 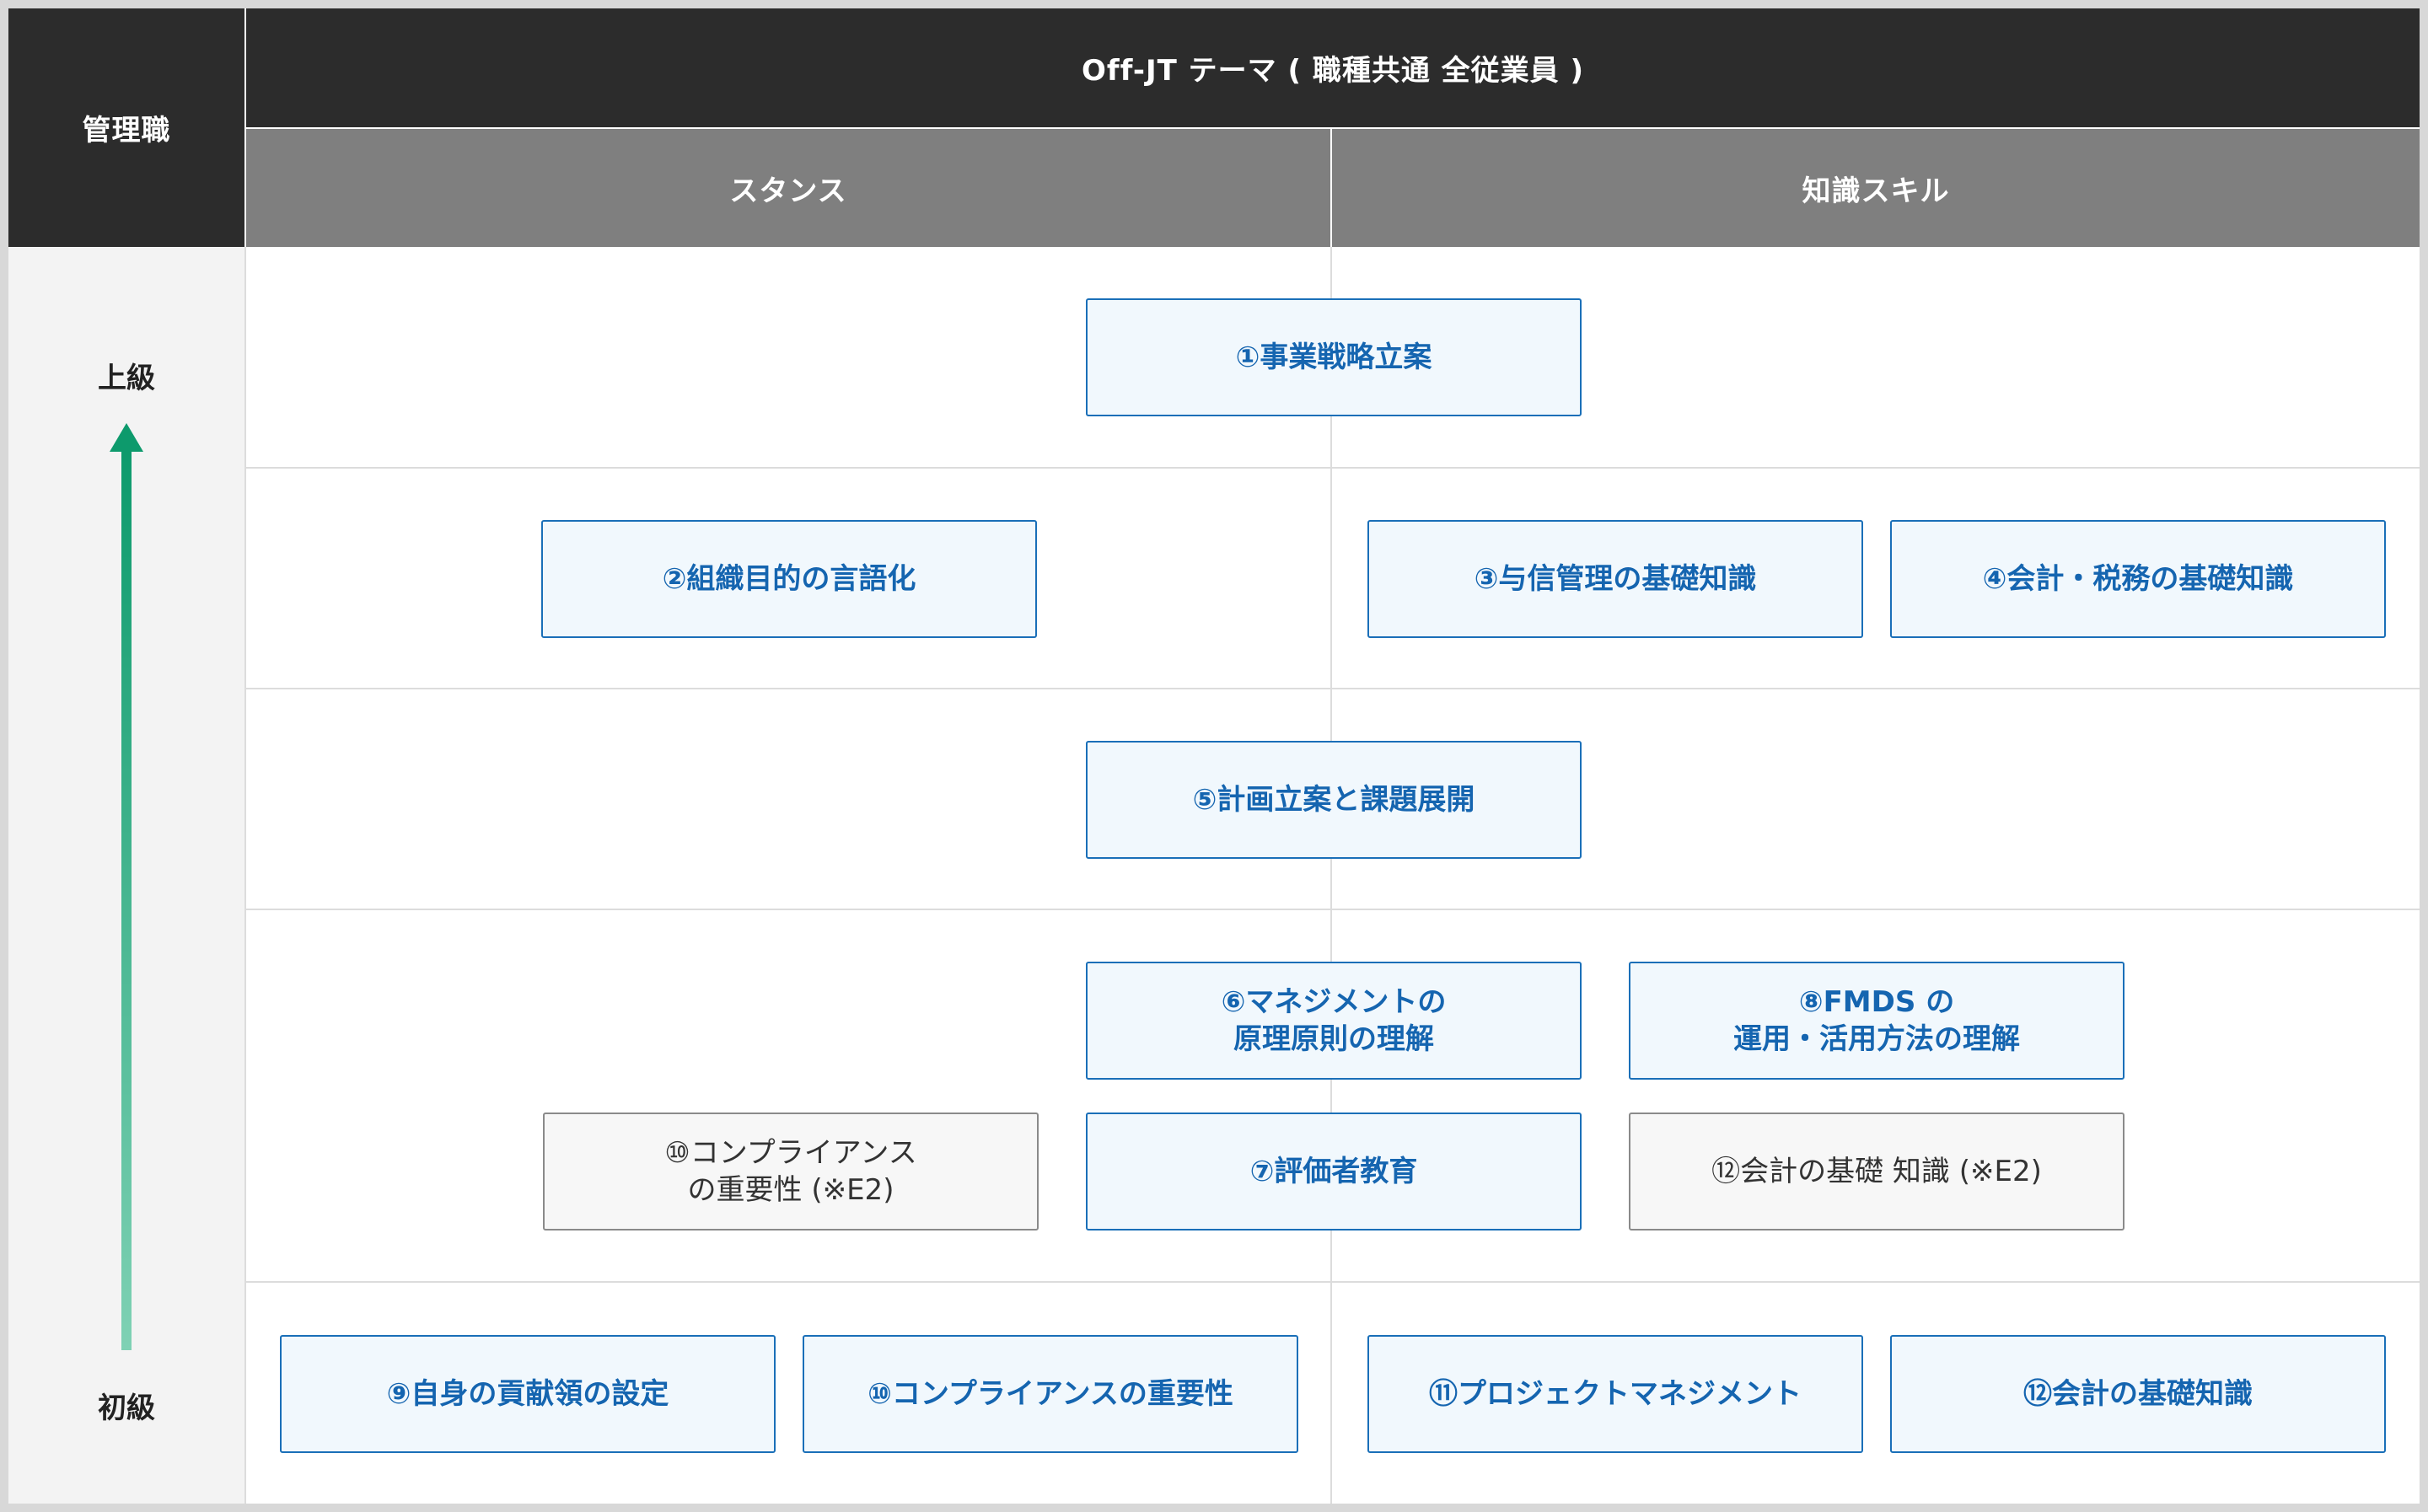 What do you see at coordinates (1876, 188) in the screenshot?
I see `column-header-knowledge-skill: 知識スキル` at bounding box center [1876, 188].